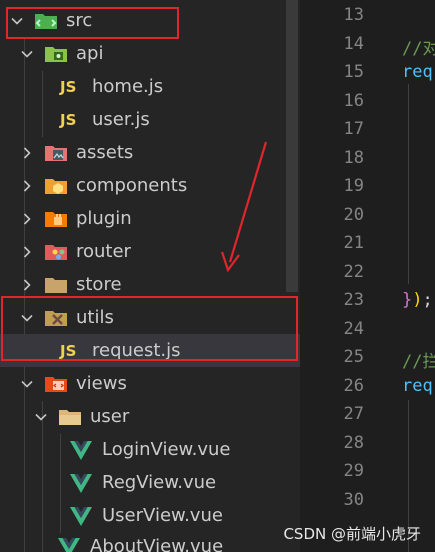 Image resolution: width=435 pixels, height=552 pixels. What do you see at coordinates (157, 544) in the screenshot?
I see `tree-item-label: AboutView.vue` at bounding box center [157, 544].